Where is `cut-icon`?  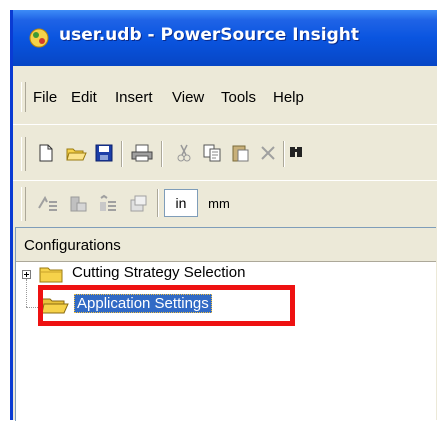
cut-icon is located at coordinates (184, 153).